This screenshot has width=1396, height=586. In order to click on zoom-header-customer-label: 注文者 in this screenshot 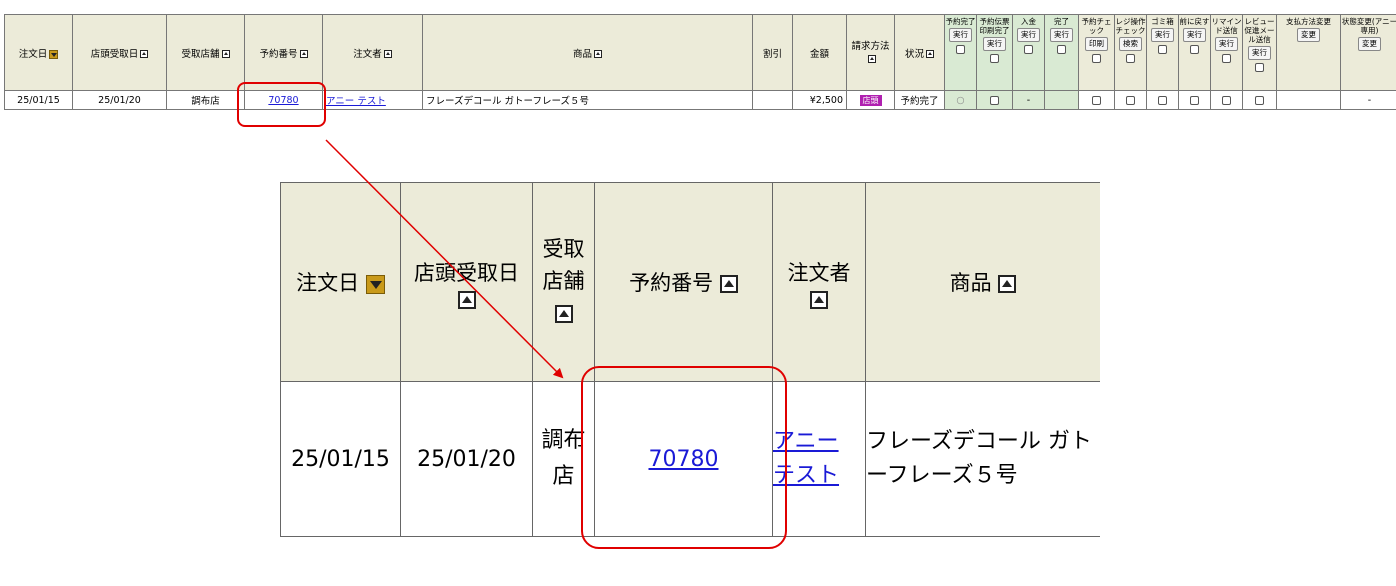, I will do `click(819, 273)`.